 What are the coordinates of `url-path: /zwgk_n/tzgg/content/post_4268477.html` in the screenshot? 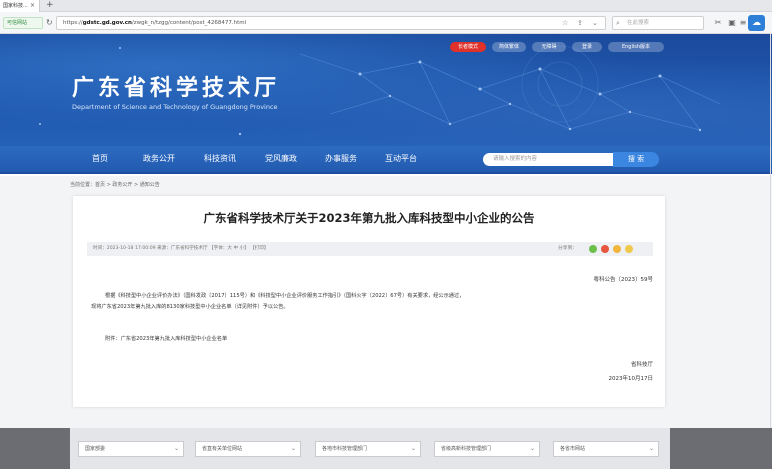 It's located at (189, 23).